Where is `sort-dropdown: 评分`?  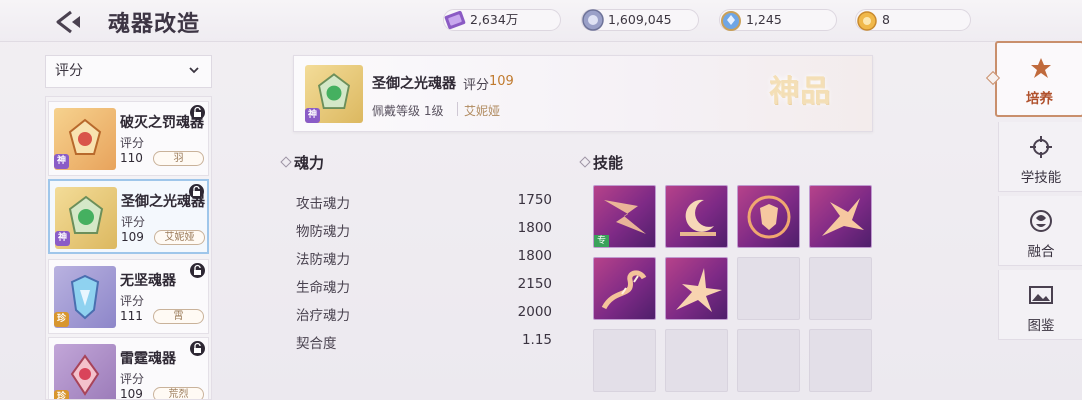
sort-dropdown: 评分 is located at coordinates (128, 71).